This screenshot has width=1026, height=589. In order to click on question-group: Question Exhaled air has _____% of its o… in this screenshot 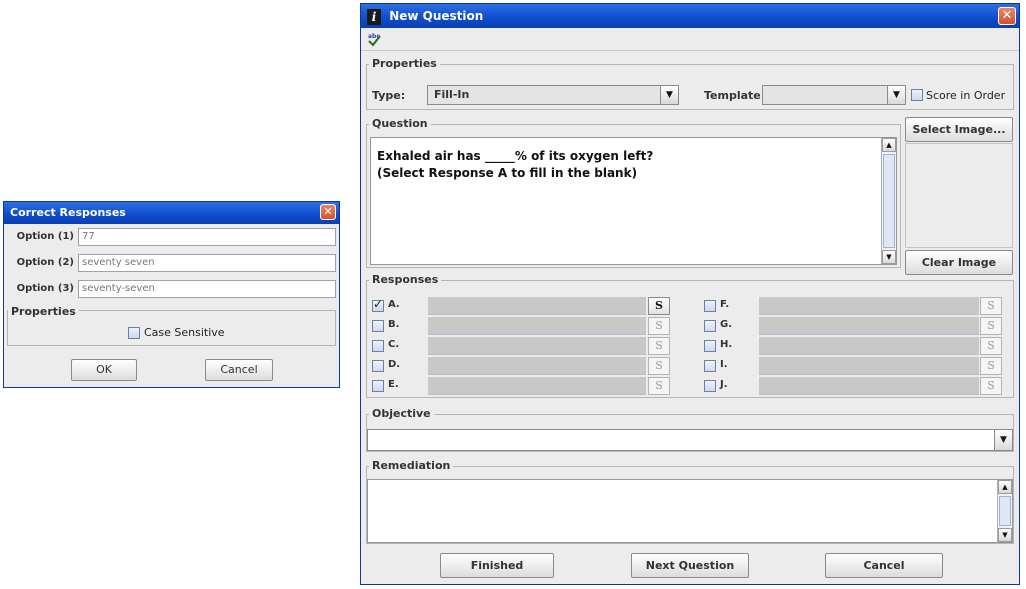, I will do `click(633, 192)`.